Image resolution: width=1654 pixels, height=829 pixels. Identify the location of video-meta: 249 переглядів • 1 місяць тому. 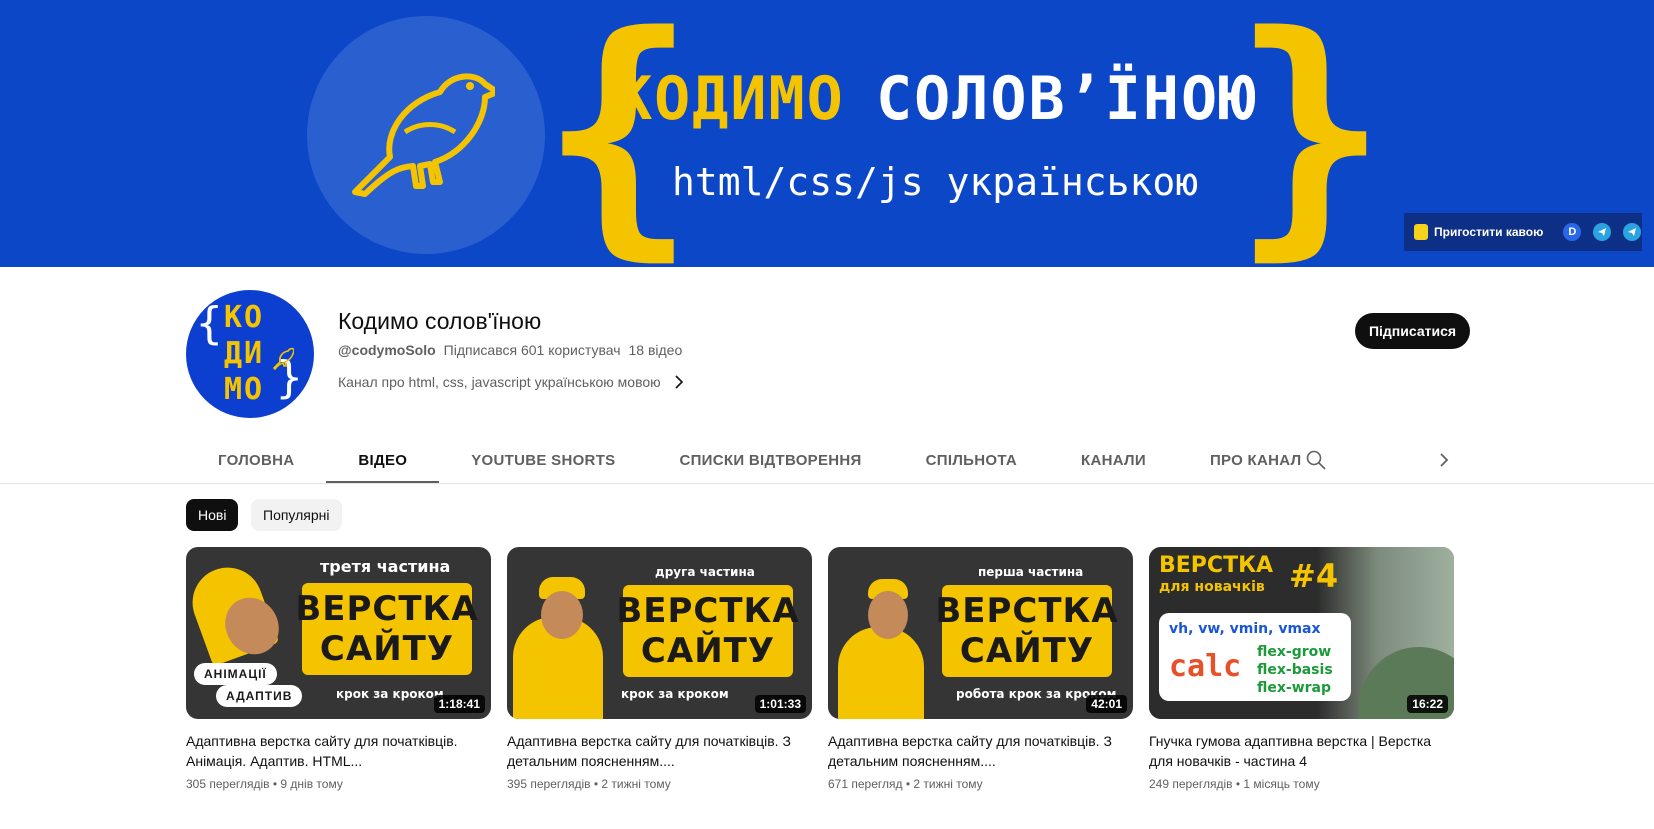
(1301, 784).